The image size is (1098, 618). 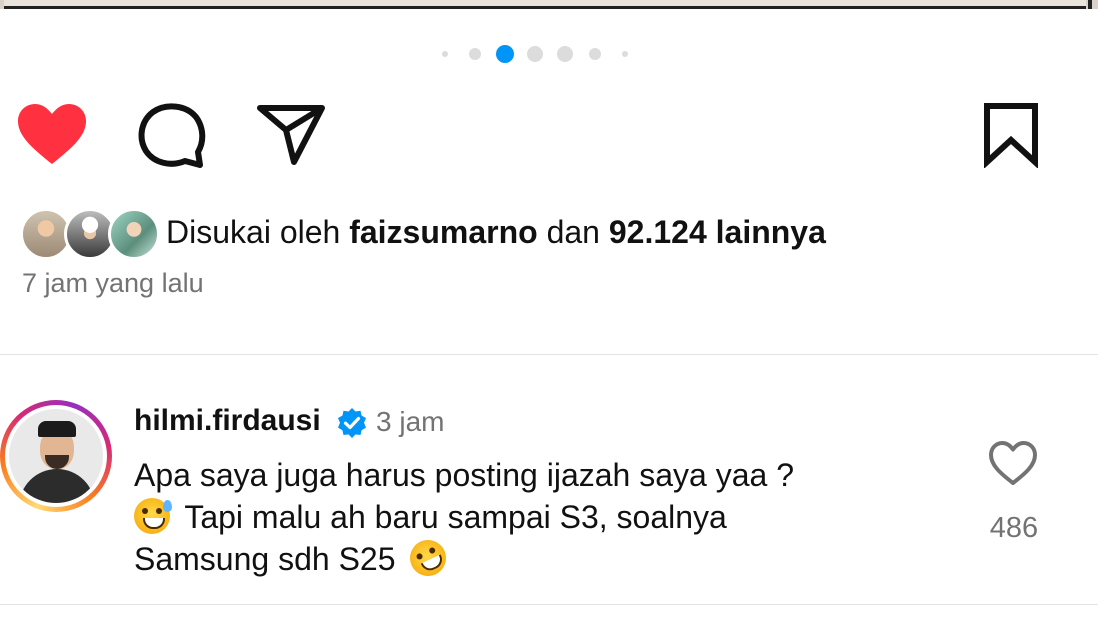 What do you see at coordinates (57, 429) in the screenshot?
I see `avatar-cap` at bounding box center [57, 429].